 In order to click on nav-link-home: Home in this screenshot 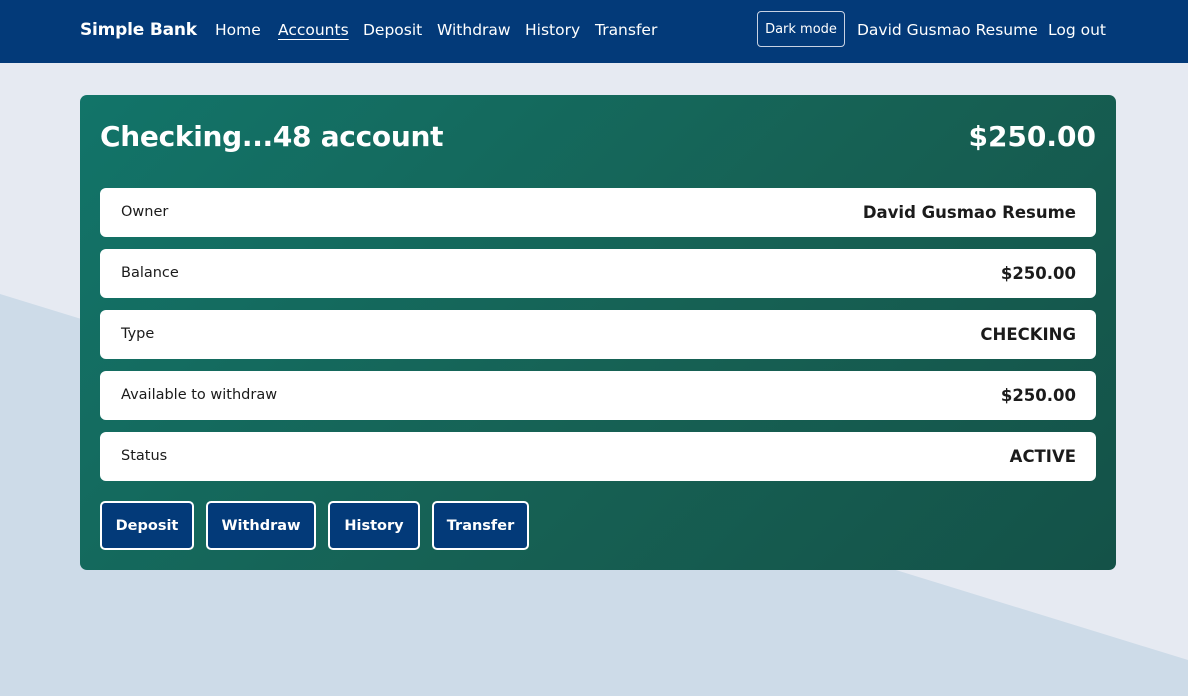, I will do `click(238, 30)`.